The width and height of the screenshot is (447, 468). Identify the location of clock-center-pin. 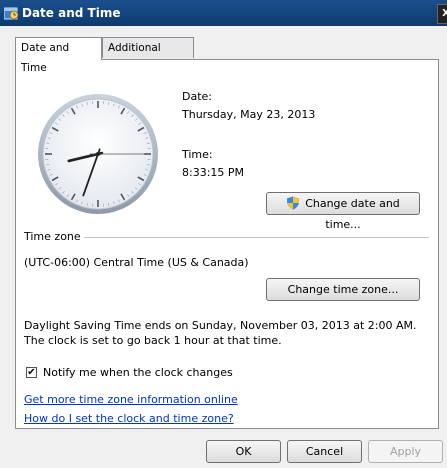
(98, 154).